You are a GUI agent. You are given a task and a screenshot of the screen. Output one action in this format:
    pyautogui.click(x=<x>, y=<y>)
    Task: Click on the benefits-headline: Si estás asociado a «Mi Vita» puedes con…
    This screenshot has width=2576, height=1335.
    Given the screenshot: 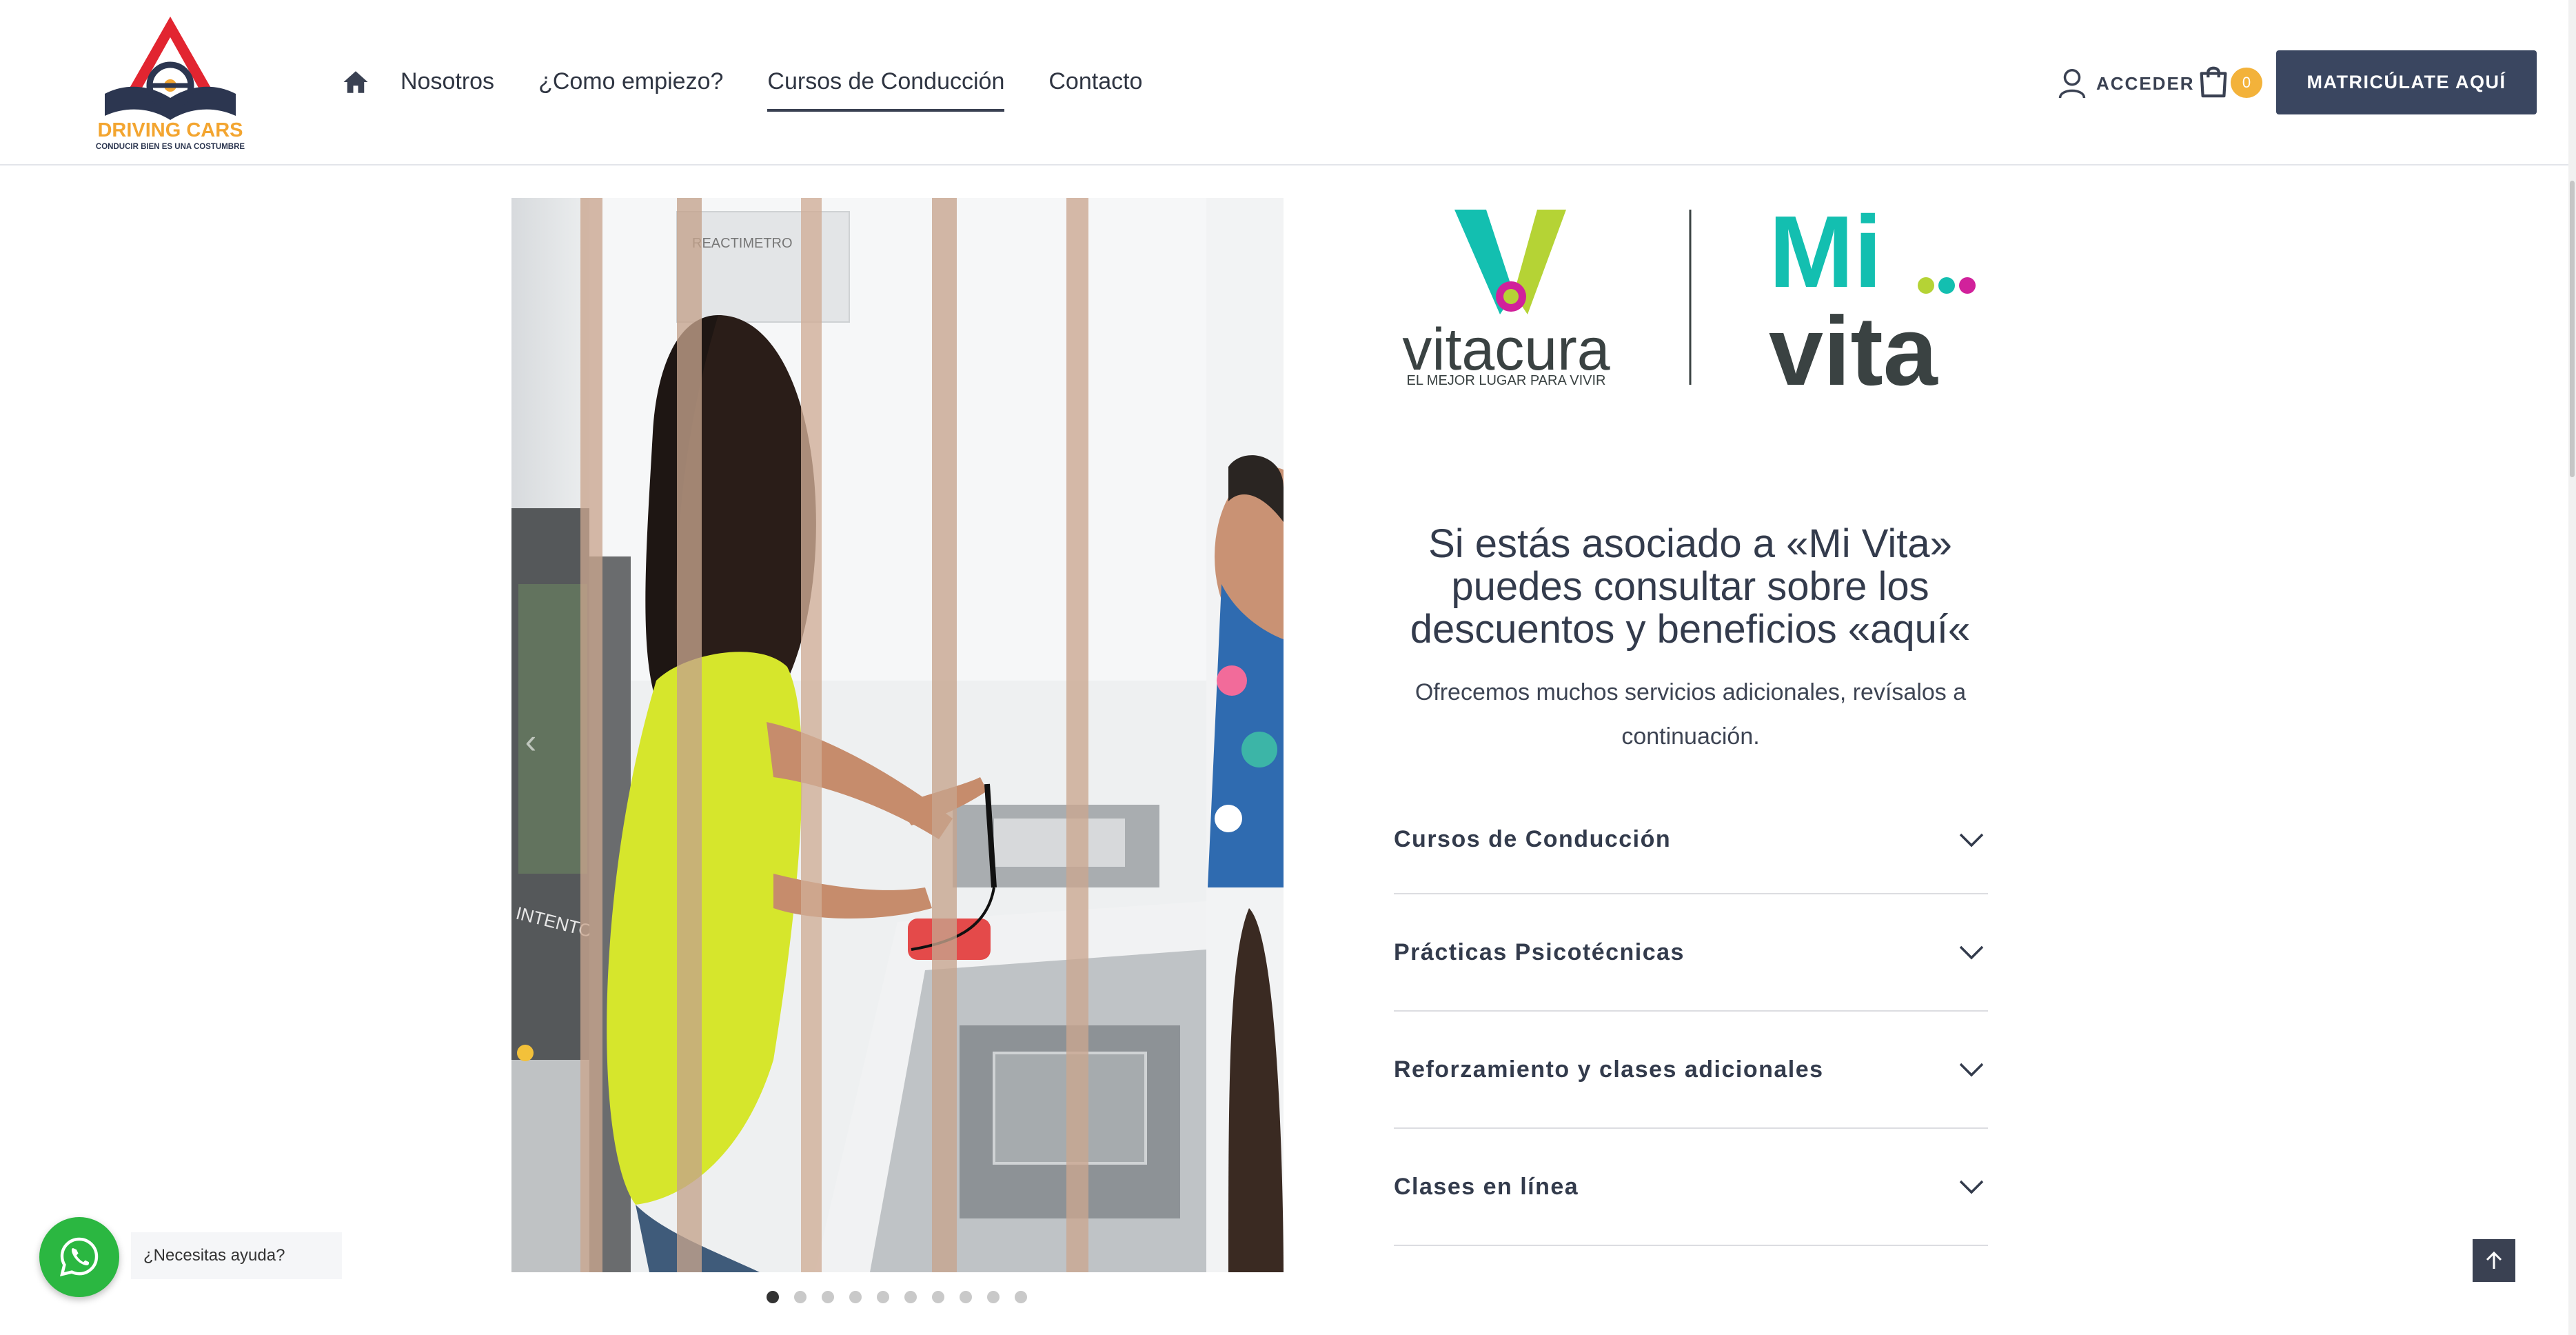 What is the action you would take?
    pyautogui.click(x=1690, y=586)
    